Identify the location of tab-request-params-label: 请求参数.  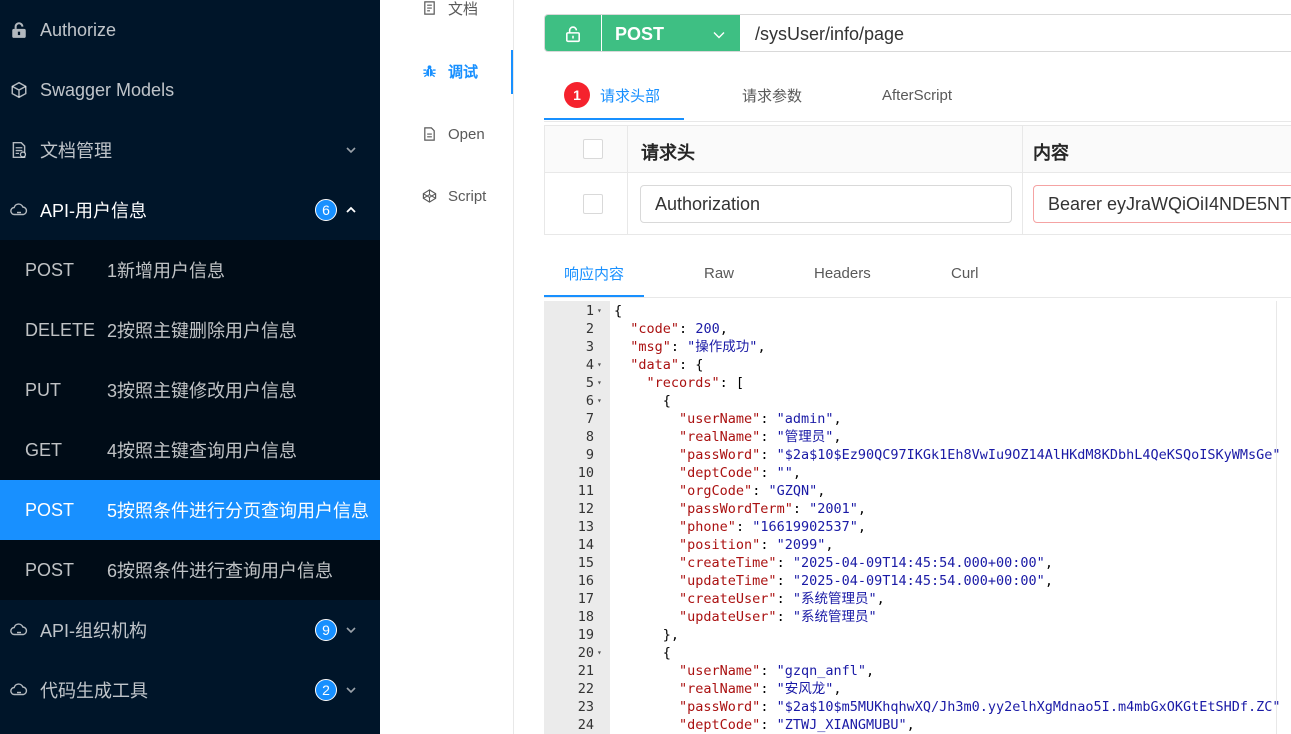
(772, 96).